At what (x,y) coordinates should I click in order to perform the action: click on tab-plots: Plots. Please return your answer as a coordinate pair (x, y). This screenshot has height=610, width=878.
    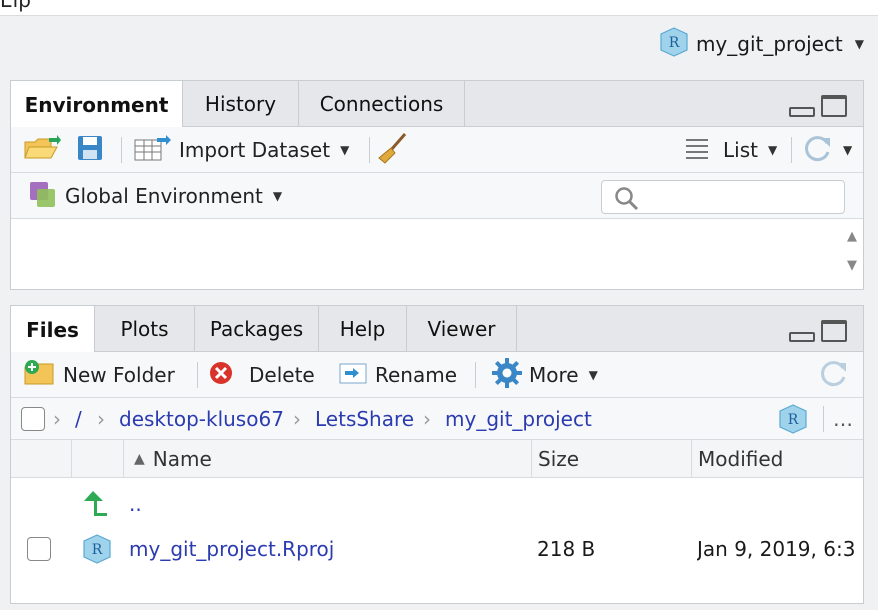
    Looking at the image, I should click on (145, 329).